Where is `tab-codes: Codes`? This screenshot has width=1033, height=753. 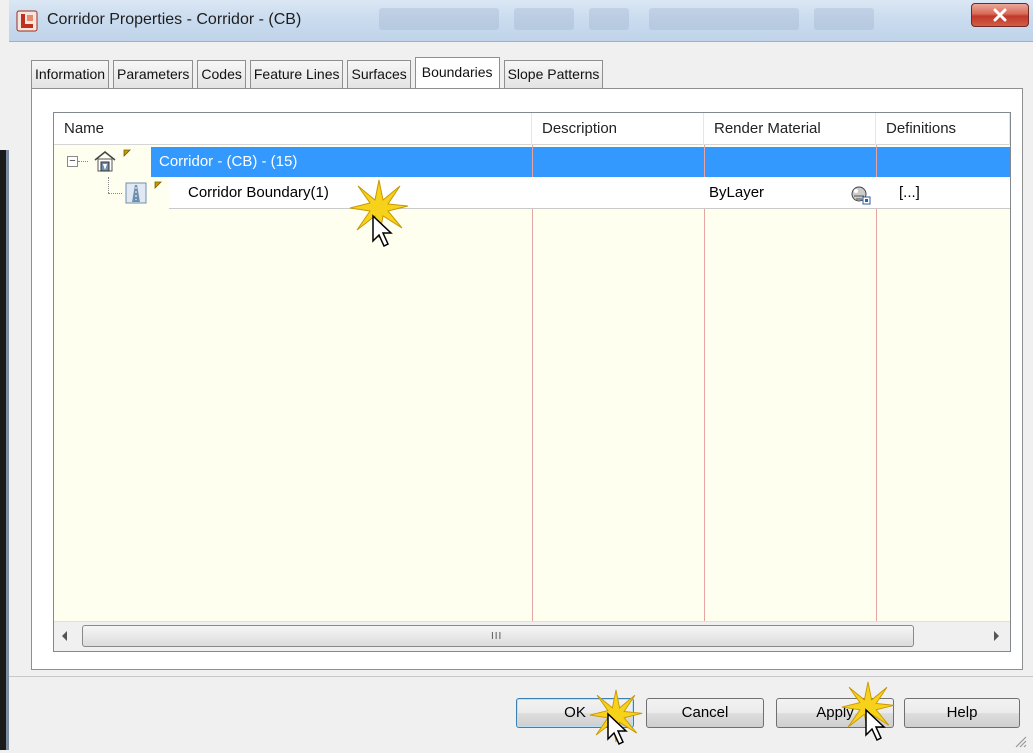
tab-codes: Codes is located at coordinates (221, 74).